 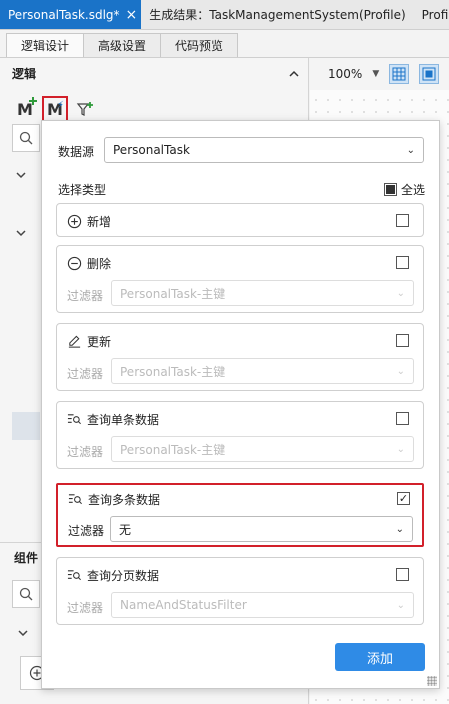 What do you see at coordinates (123, 576) in the screenshot?
I see `card-label: 查询分页数据` at bounding box center [123, 576].